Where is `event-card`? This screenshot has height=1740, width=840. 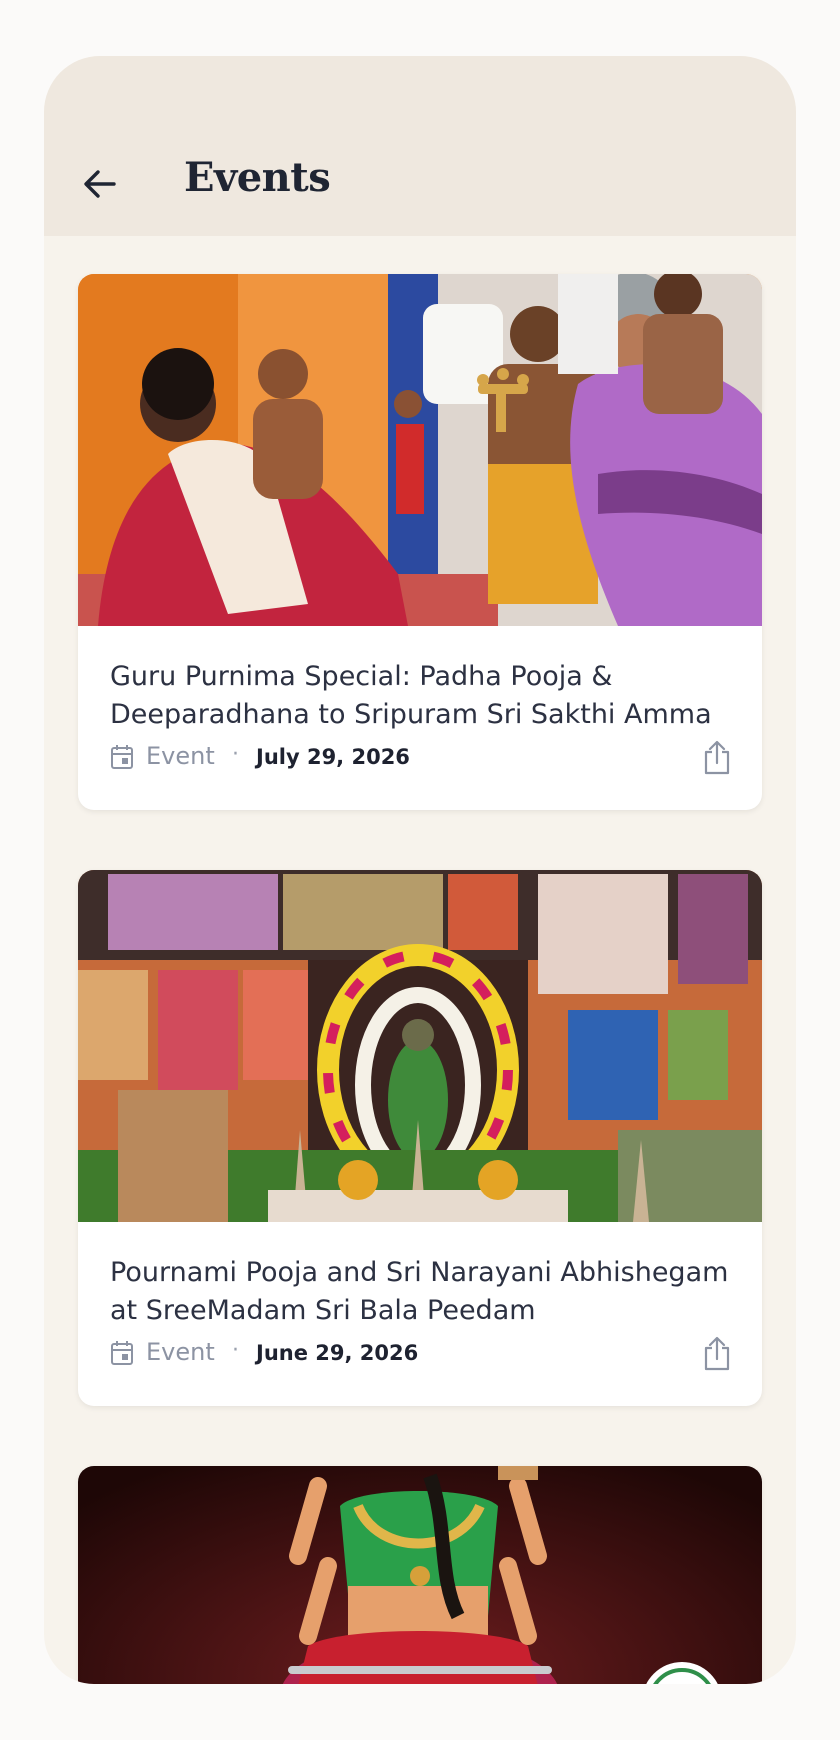 event-card is located at coordinates (420, 1575).